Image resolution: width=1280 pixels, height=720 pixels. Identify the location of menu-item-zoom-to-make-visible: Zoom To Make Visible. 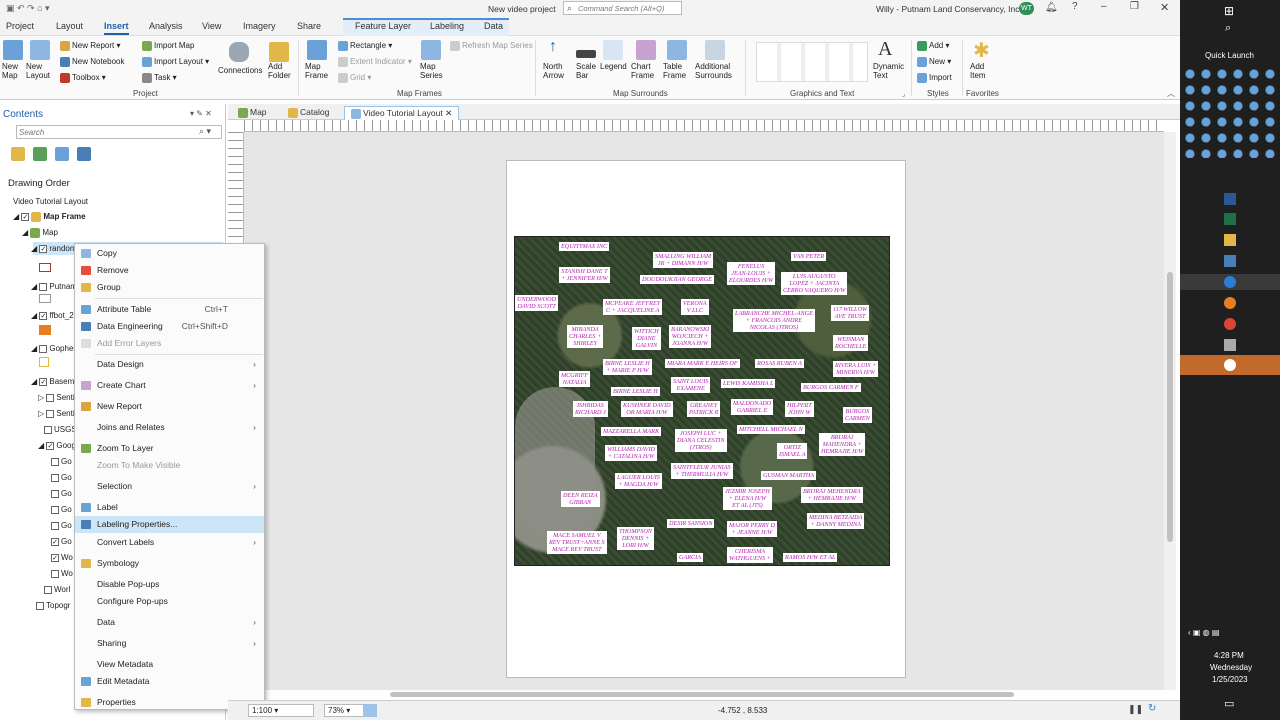
(169, 465).